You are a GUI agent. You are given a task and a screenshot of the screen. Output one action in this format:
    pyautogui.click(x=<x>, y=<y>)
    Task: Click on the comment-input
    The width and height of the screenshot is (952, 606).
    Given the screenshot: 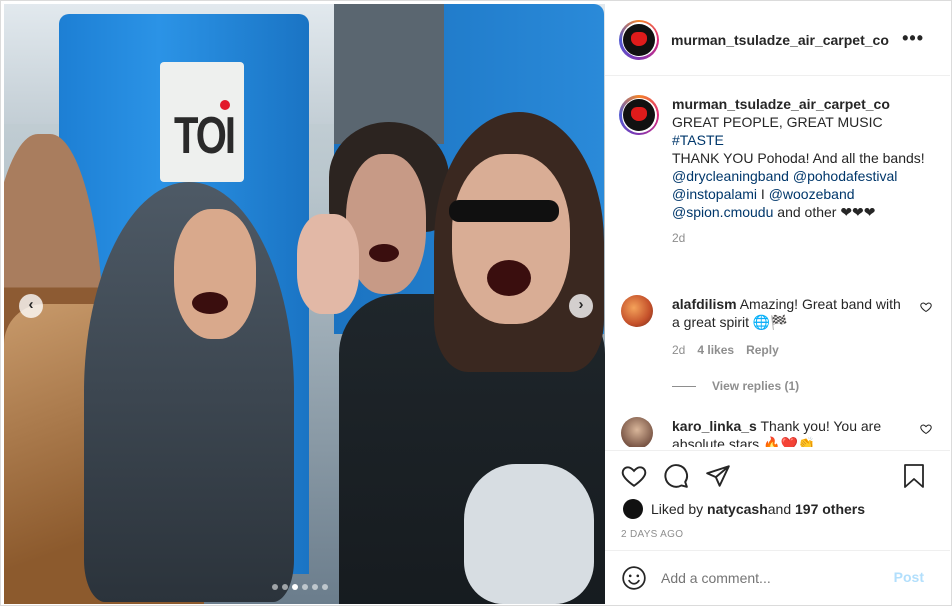 What is the action you would take?
    pyautogui.click(x=771, y=577)
    